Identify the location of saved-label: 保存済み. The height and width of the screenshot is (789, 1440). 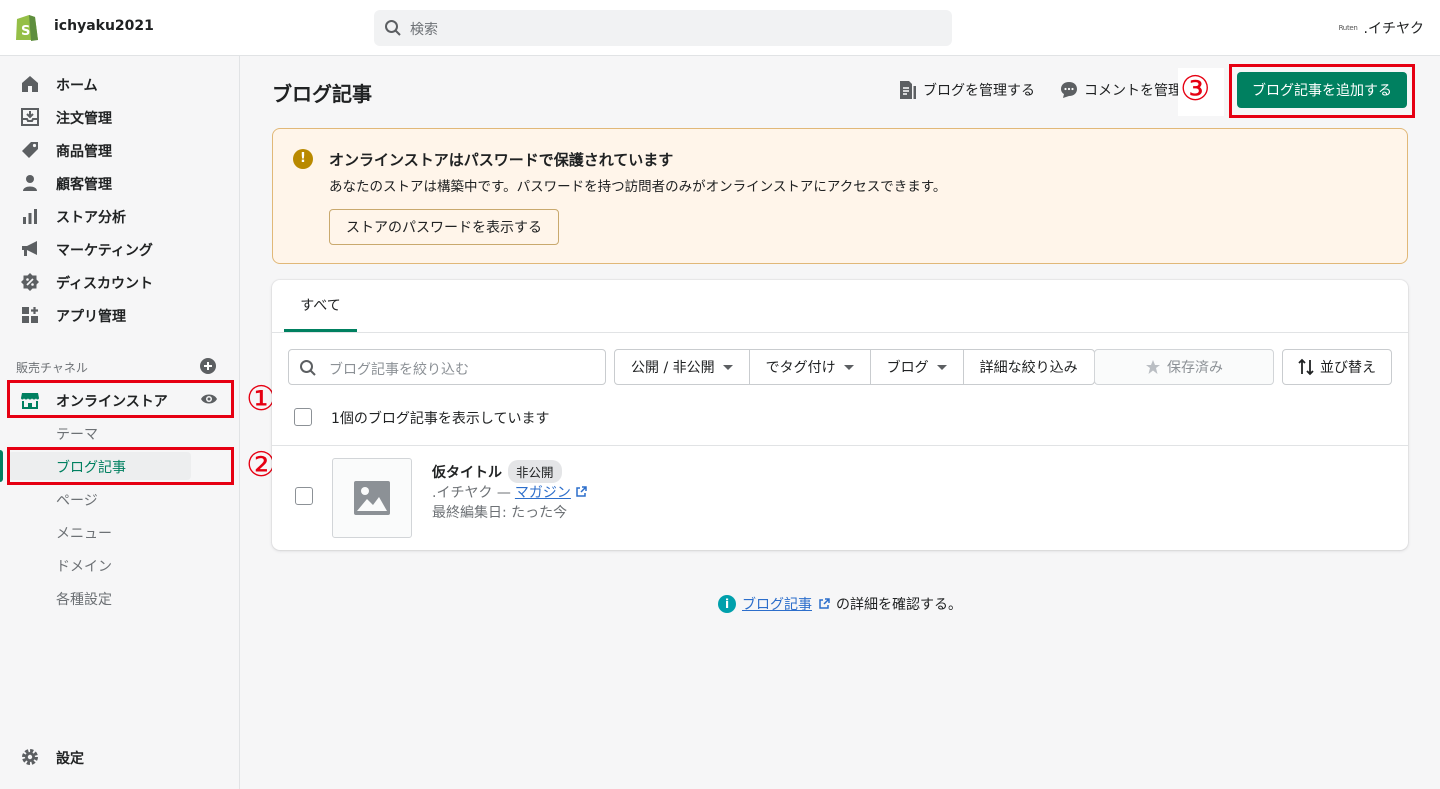
(1195, 368).